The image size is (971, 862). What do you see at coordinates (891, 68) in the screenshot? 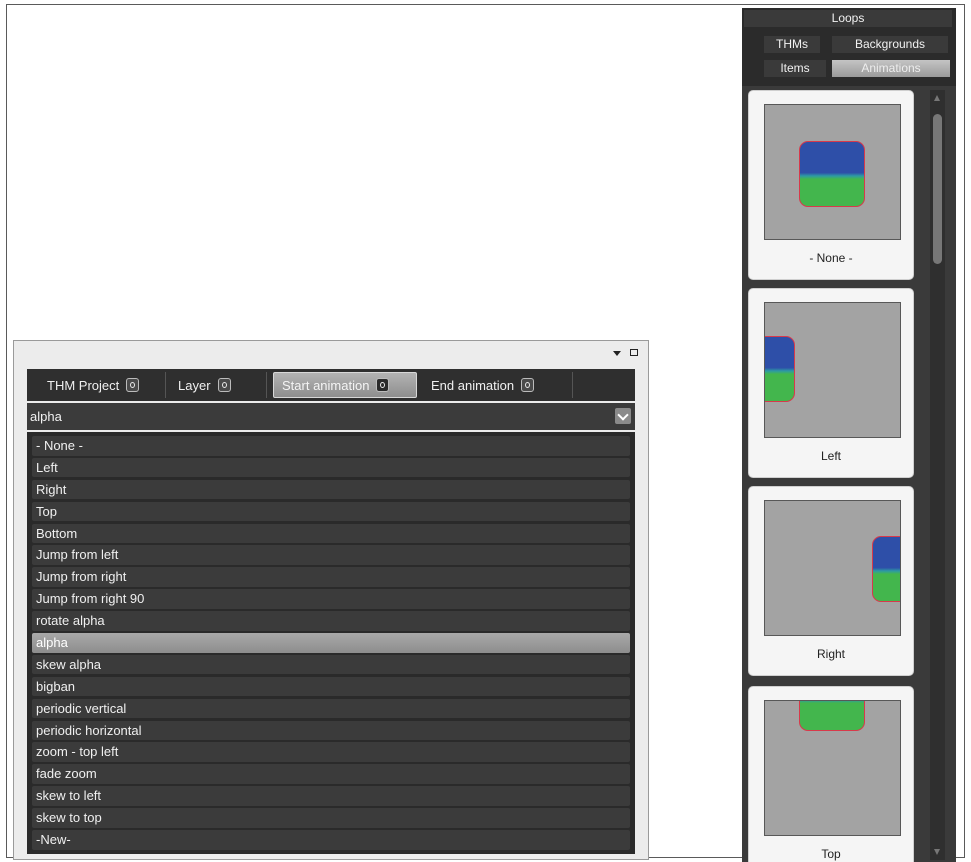
I see `tab-animations: Animations` at bounding box center [891, 68].